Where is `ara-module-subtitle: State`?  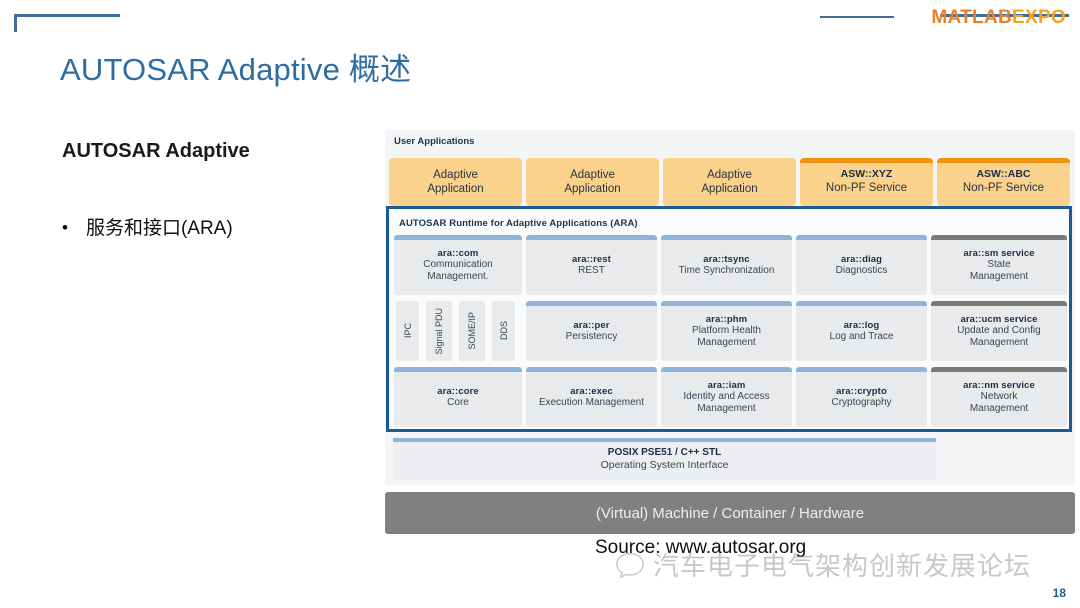
ara-module-subtitle: State is located at coordinates (999, 264).